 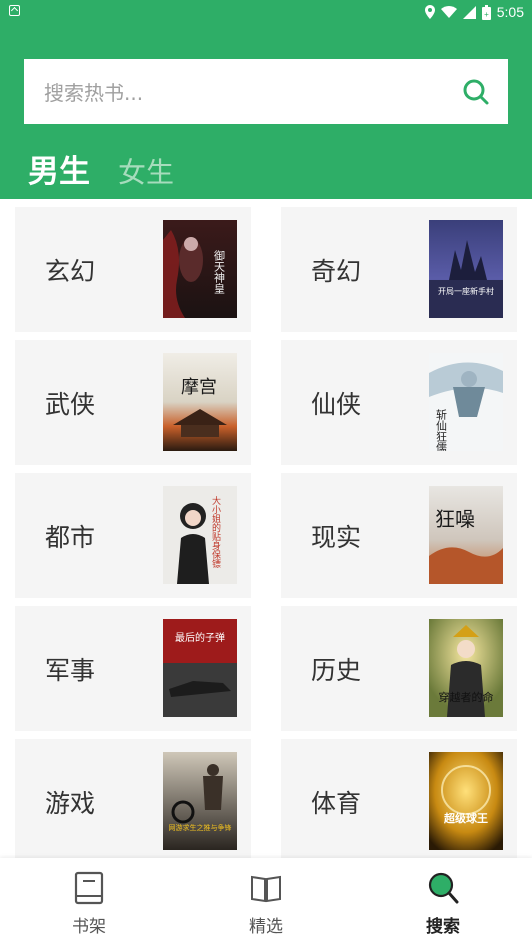 I want to click on nav-bookshelf: 书架, so click(x=89, y=901).